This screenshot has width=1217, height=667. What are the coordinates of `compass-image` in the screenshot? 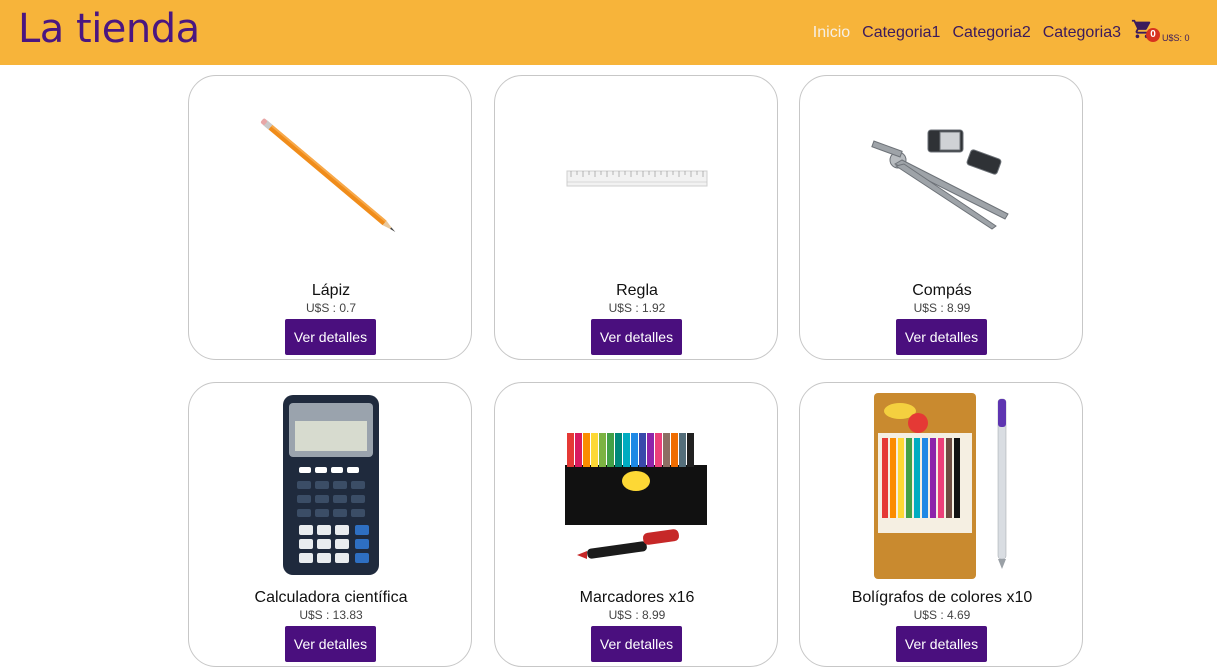 It's located at (940, 179).